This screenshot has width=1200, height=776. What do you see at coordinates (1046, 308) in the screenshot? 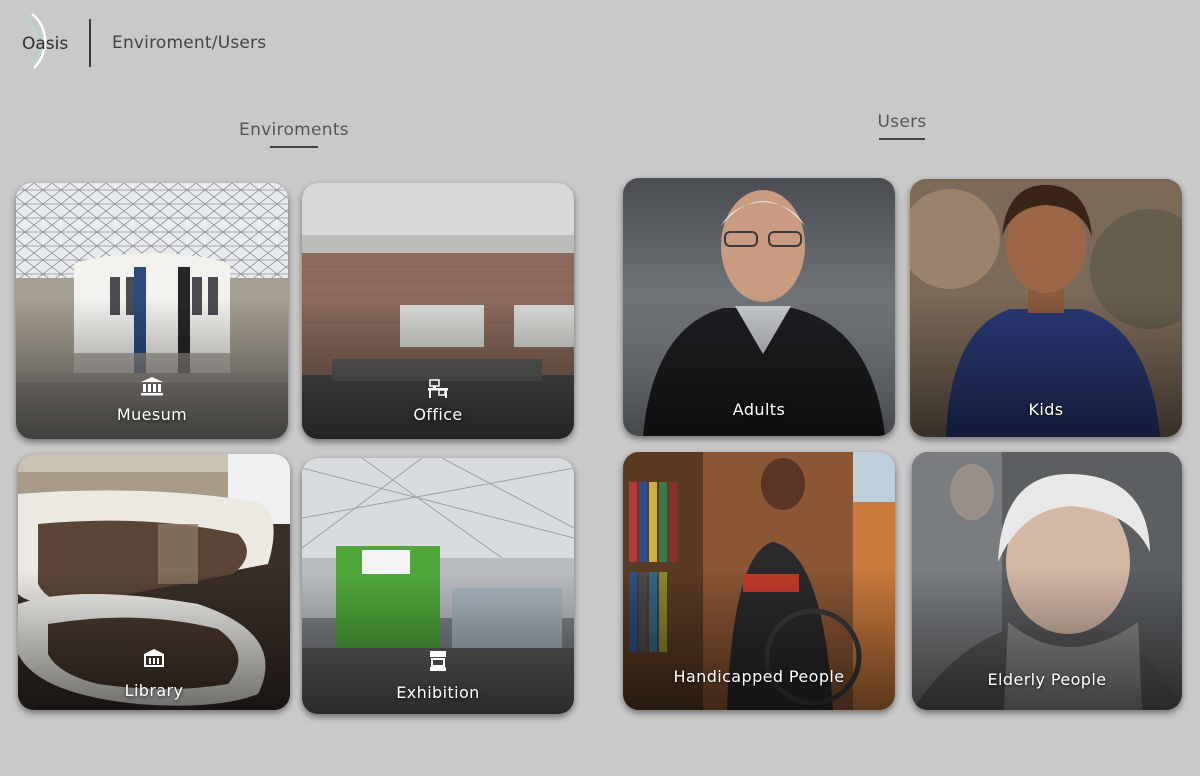
I see `user-card-kids: Kids` at bounding box center [1046, 308].